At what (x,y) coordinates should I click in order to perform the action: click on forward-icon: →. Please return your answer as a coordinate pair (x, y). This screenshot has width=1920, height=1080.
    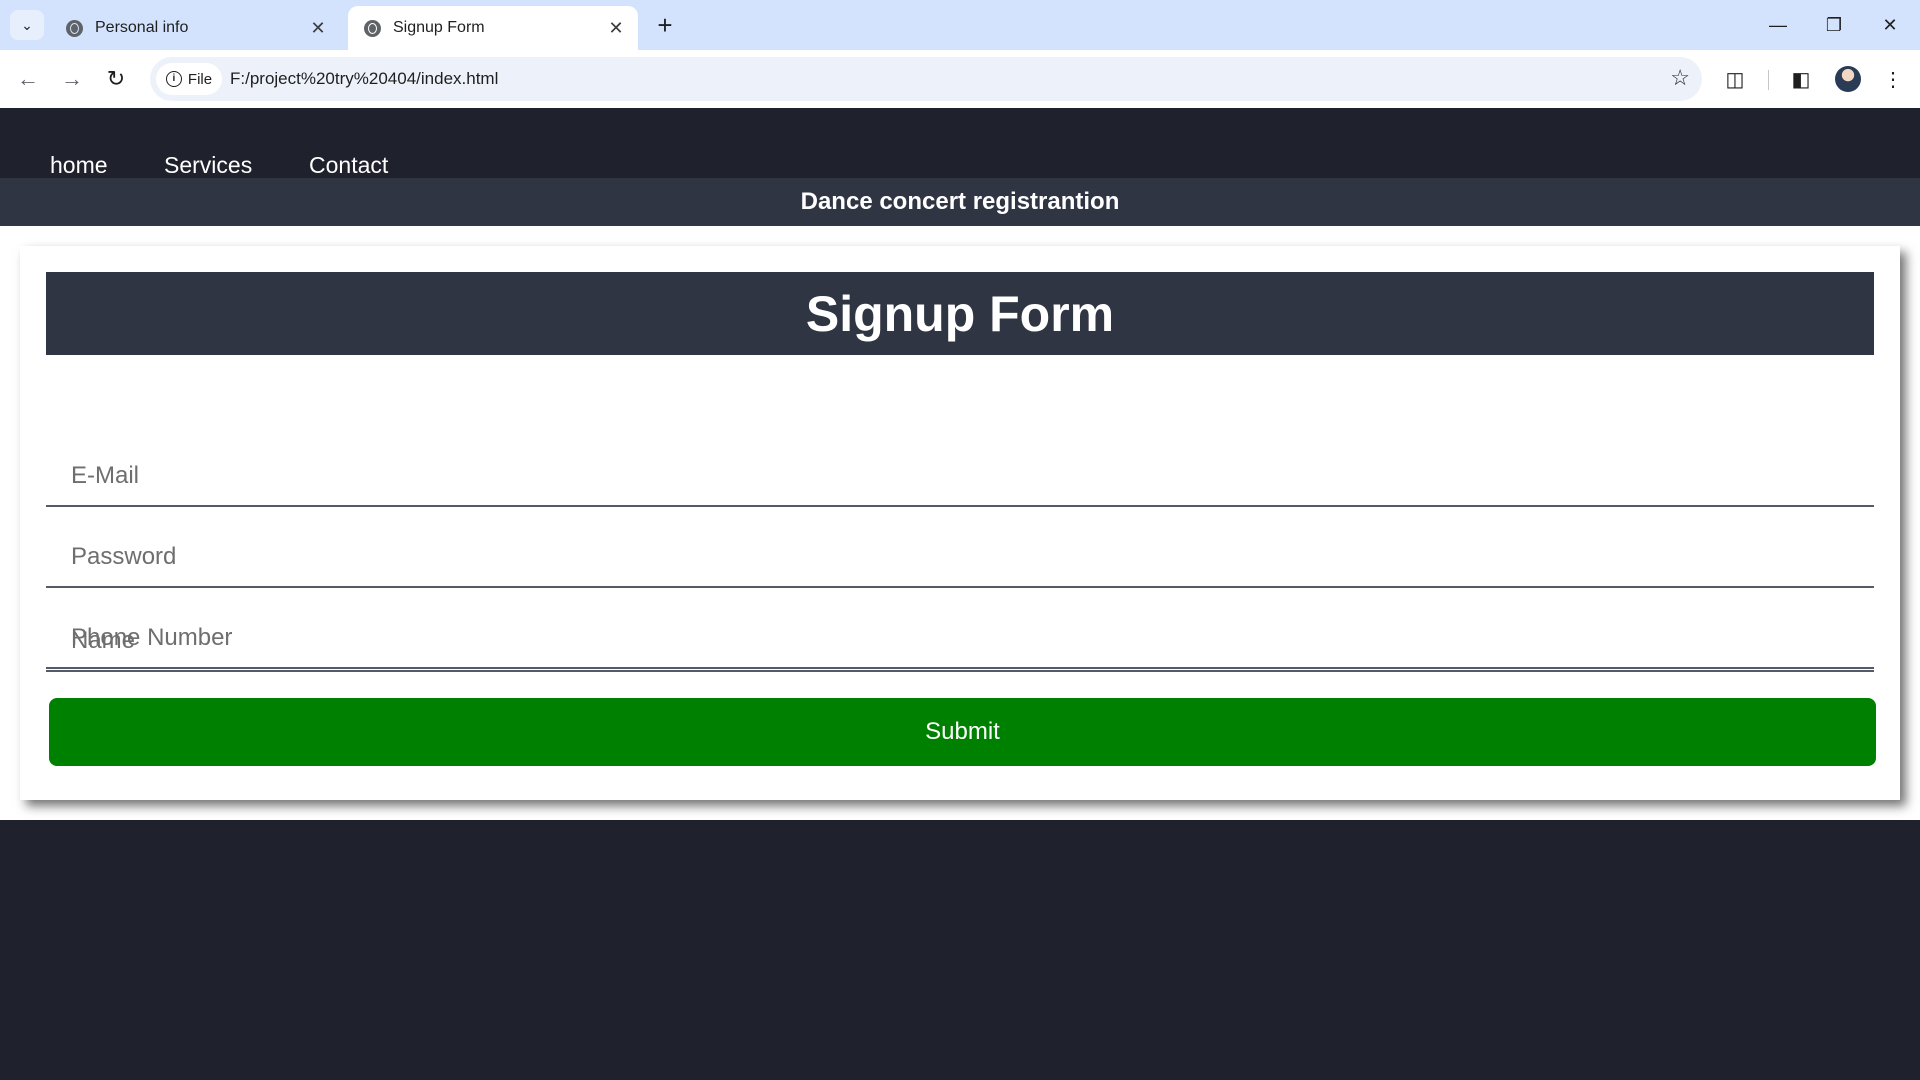
    Looking at the image, I should click on (72, 78).